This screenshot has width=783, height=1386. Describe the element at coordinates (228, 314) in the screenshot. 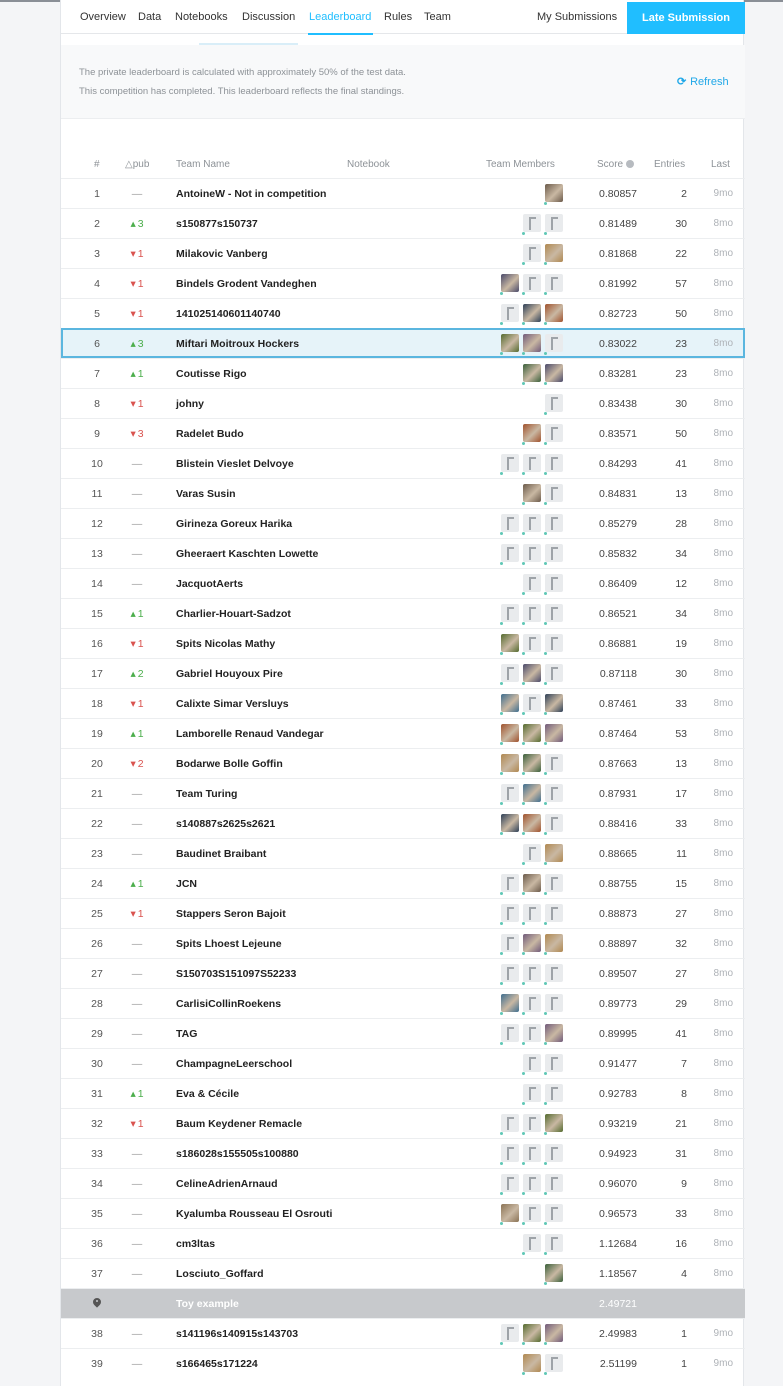

I see `team-name-link: 141025140601140740` at that location.